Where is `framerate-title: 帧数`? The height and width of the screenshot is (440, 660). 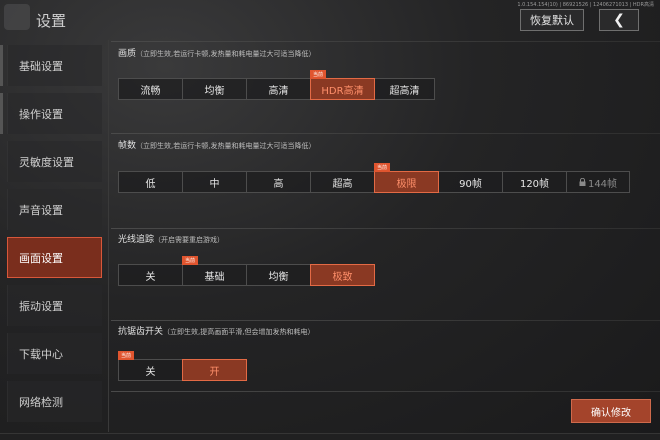 framerate-title: 帧数 is located at coordinates (127, 146).